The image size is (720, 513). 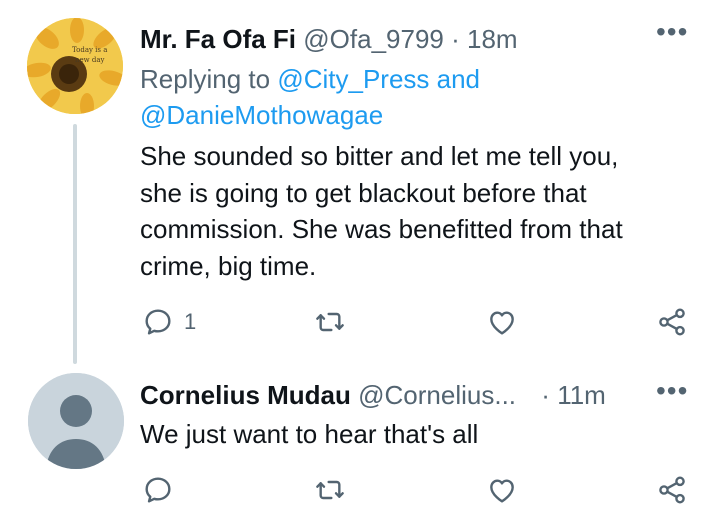 What do you see at coordinates (420, 490) in the screenshot?
I see `action-bar` at bounding box center [420, 490].